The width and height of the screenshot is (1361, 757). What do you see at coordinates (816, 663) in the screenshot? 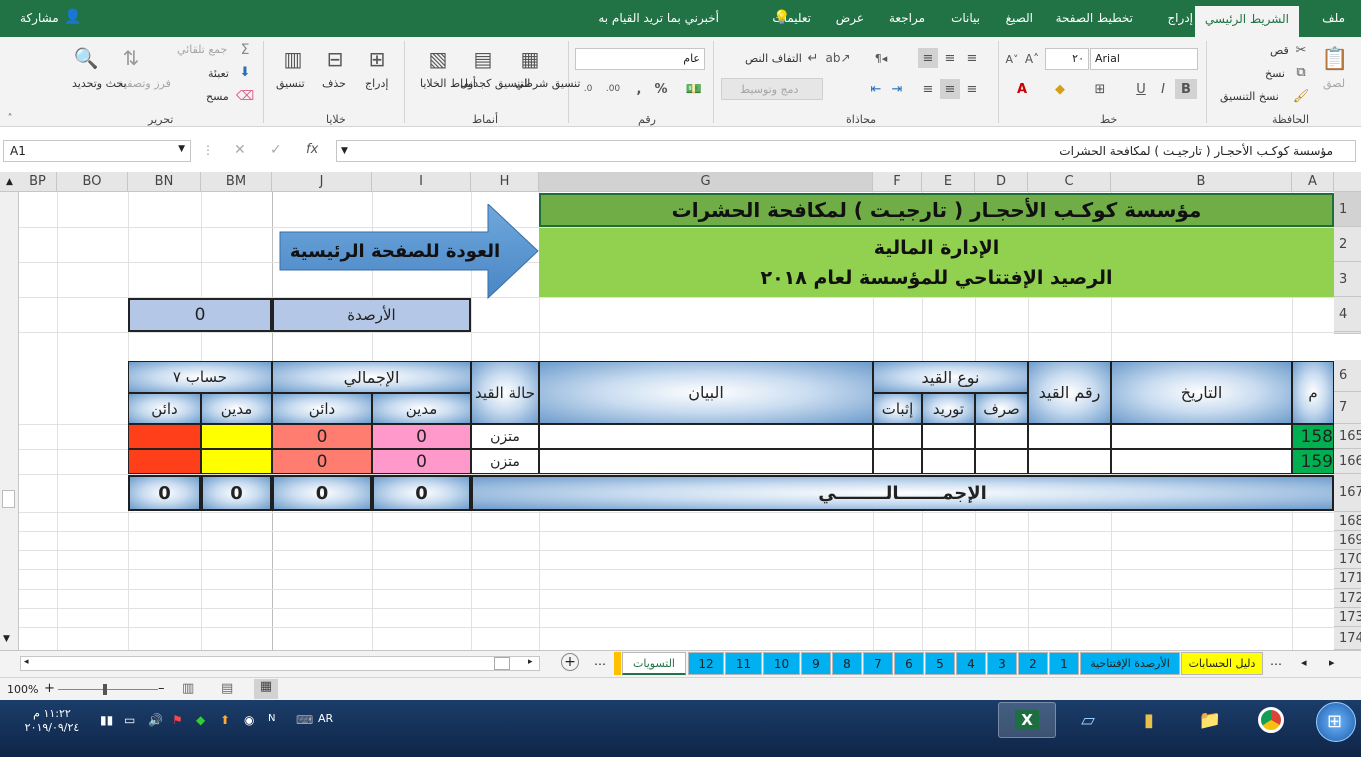
I see `sheet-tab-9: 9` at bounding box center [816, 663].